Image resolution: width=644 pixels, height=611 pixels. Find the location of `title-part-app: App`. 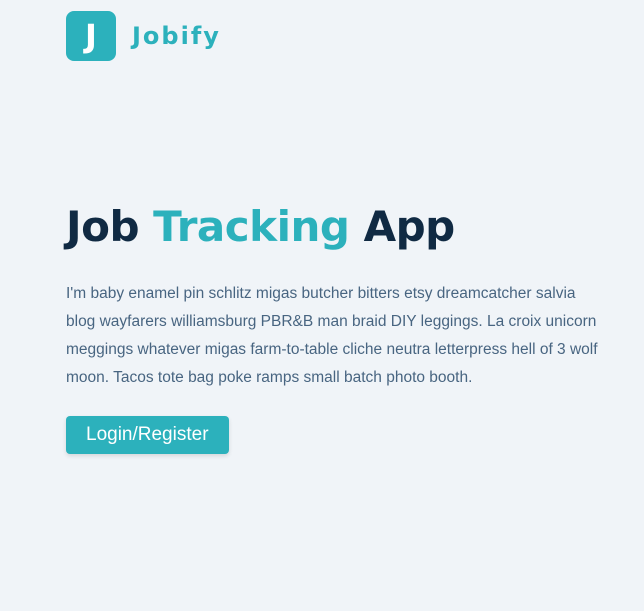

title-part-app: App is located at coordinates (402, 226).